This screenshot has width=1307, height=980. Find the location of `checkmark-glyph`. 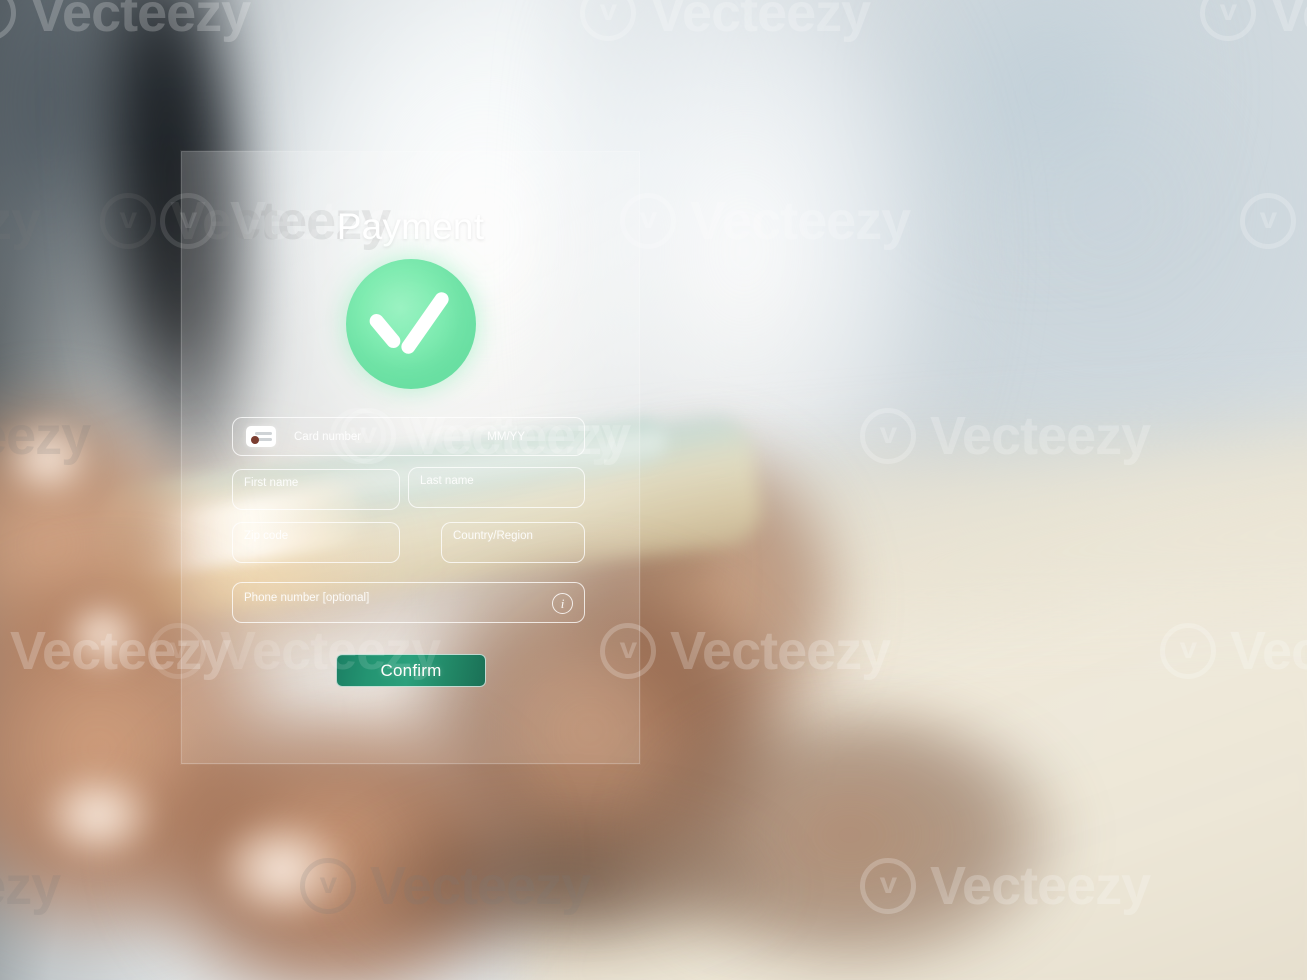

checkmark-glyph is located at coordinates (409, 323).